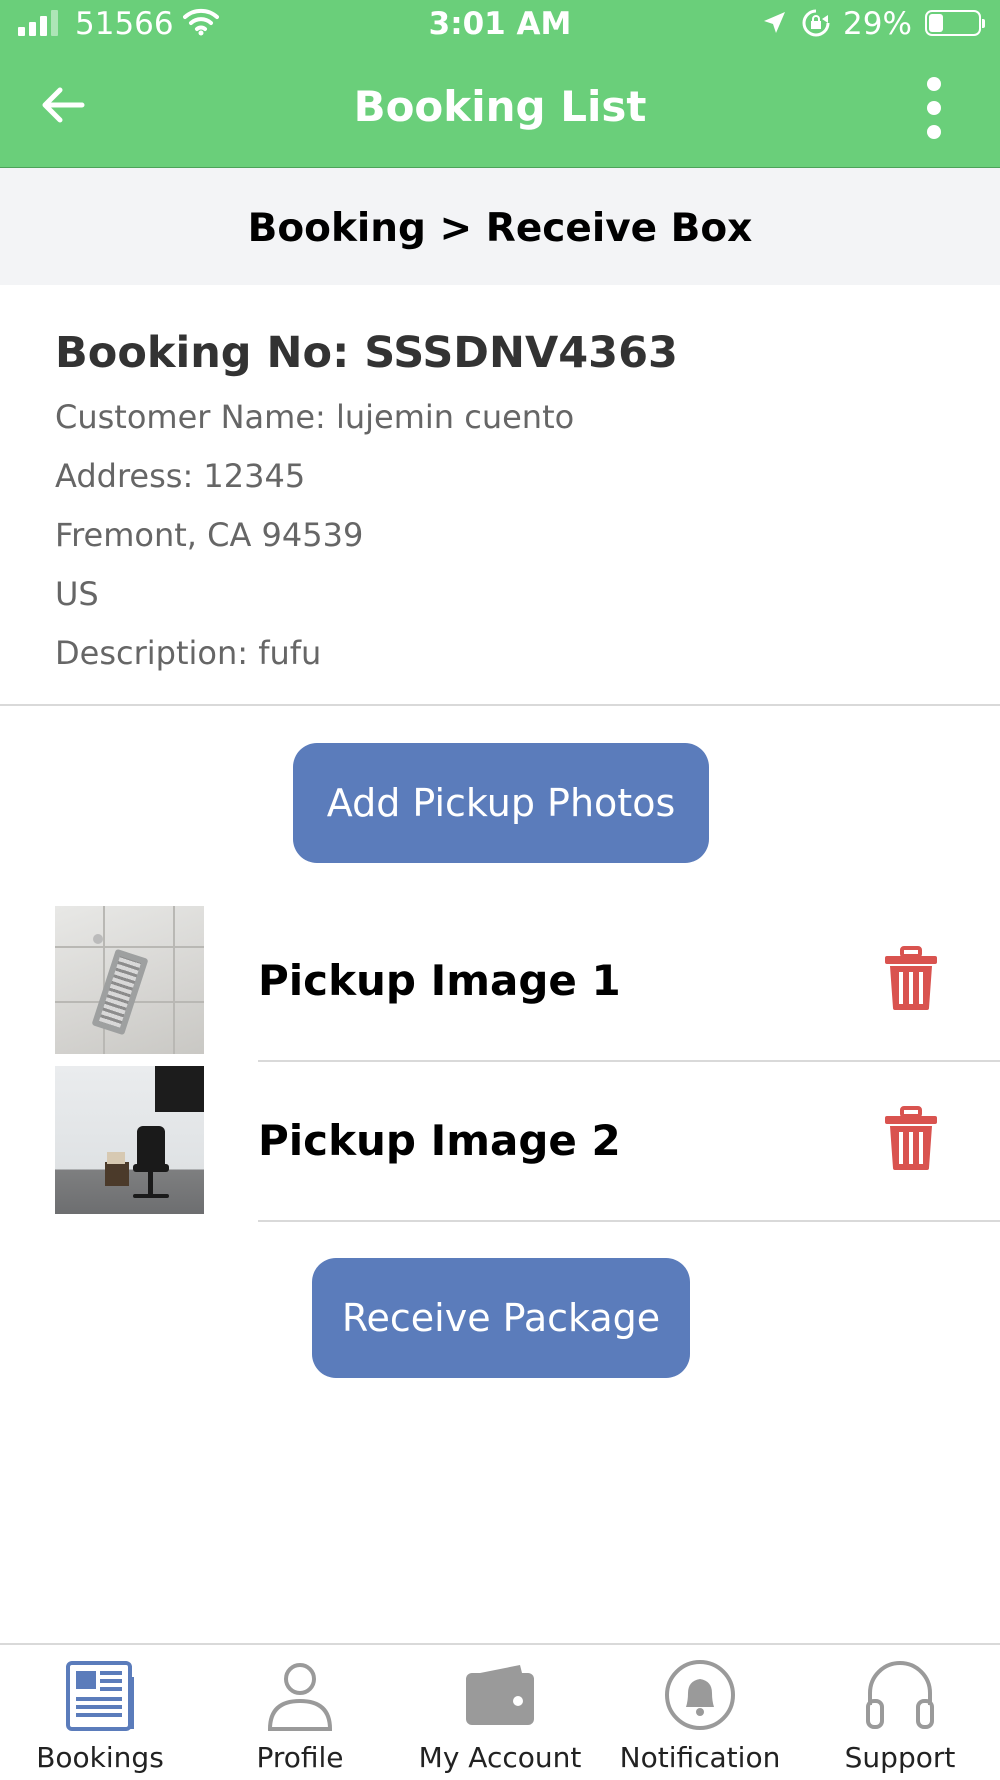 This screenshot has height=1780, width=1000. Describe the element at coordinates (774, 22) in the screenshot. I see `location-arrow-icon` at that location.